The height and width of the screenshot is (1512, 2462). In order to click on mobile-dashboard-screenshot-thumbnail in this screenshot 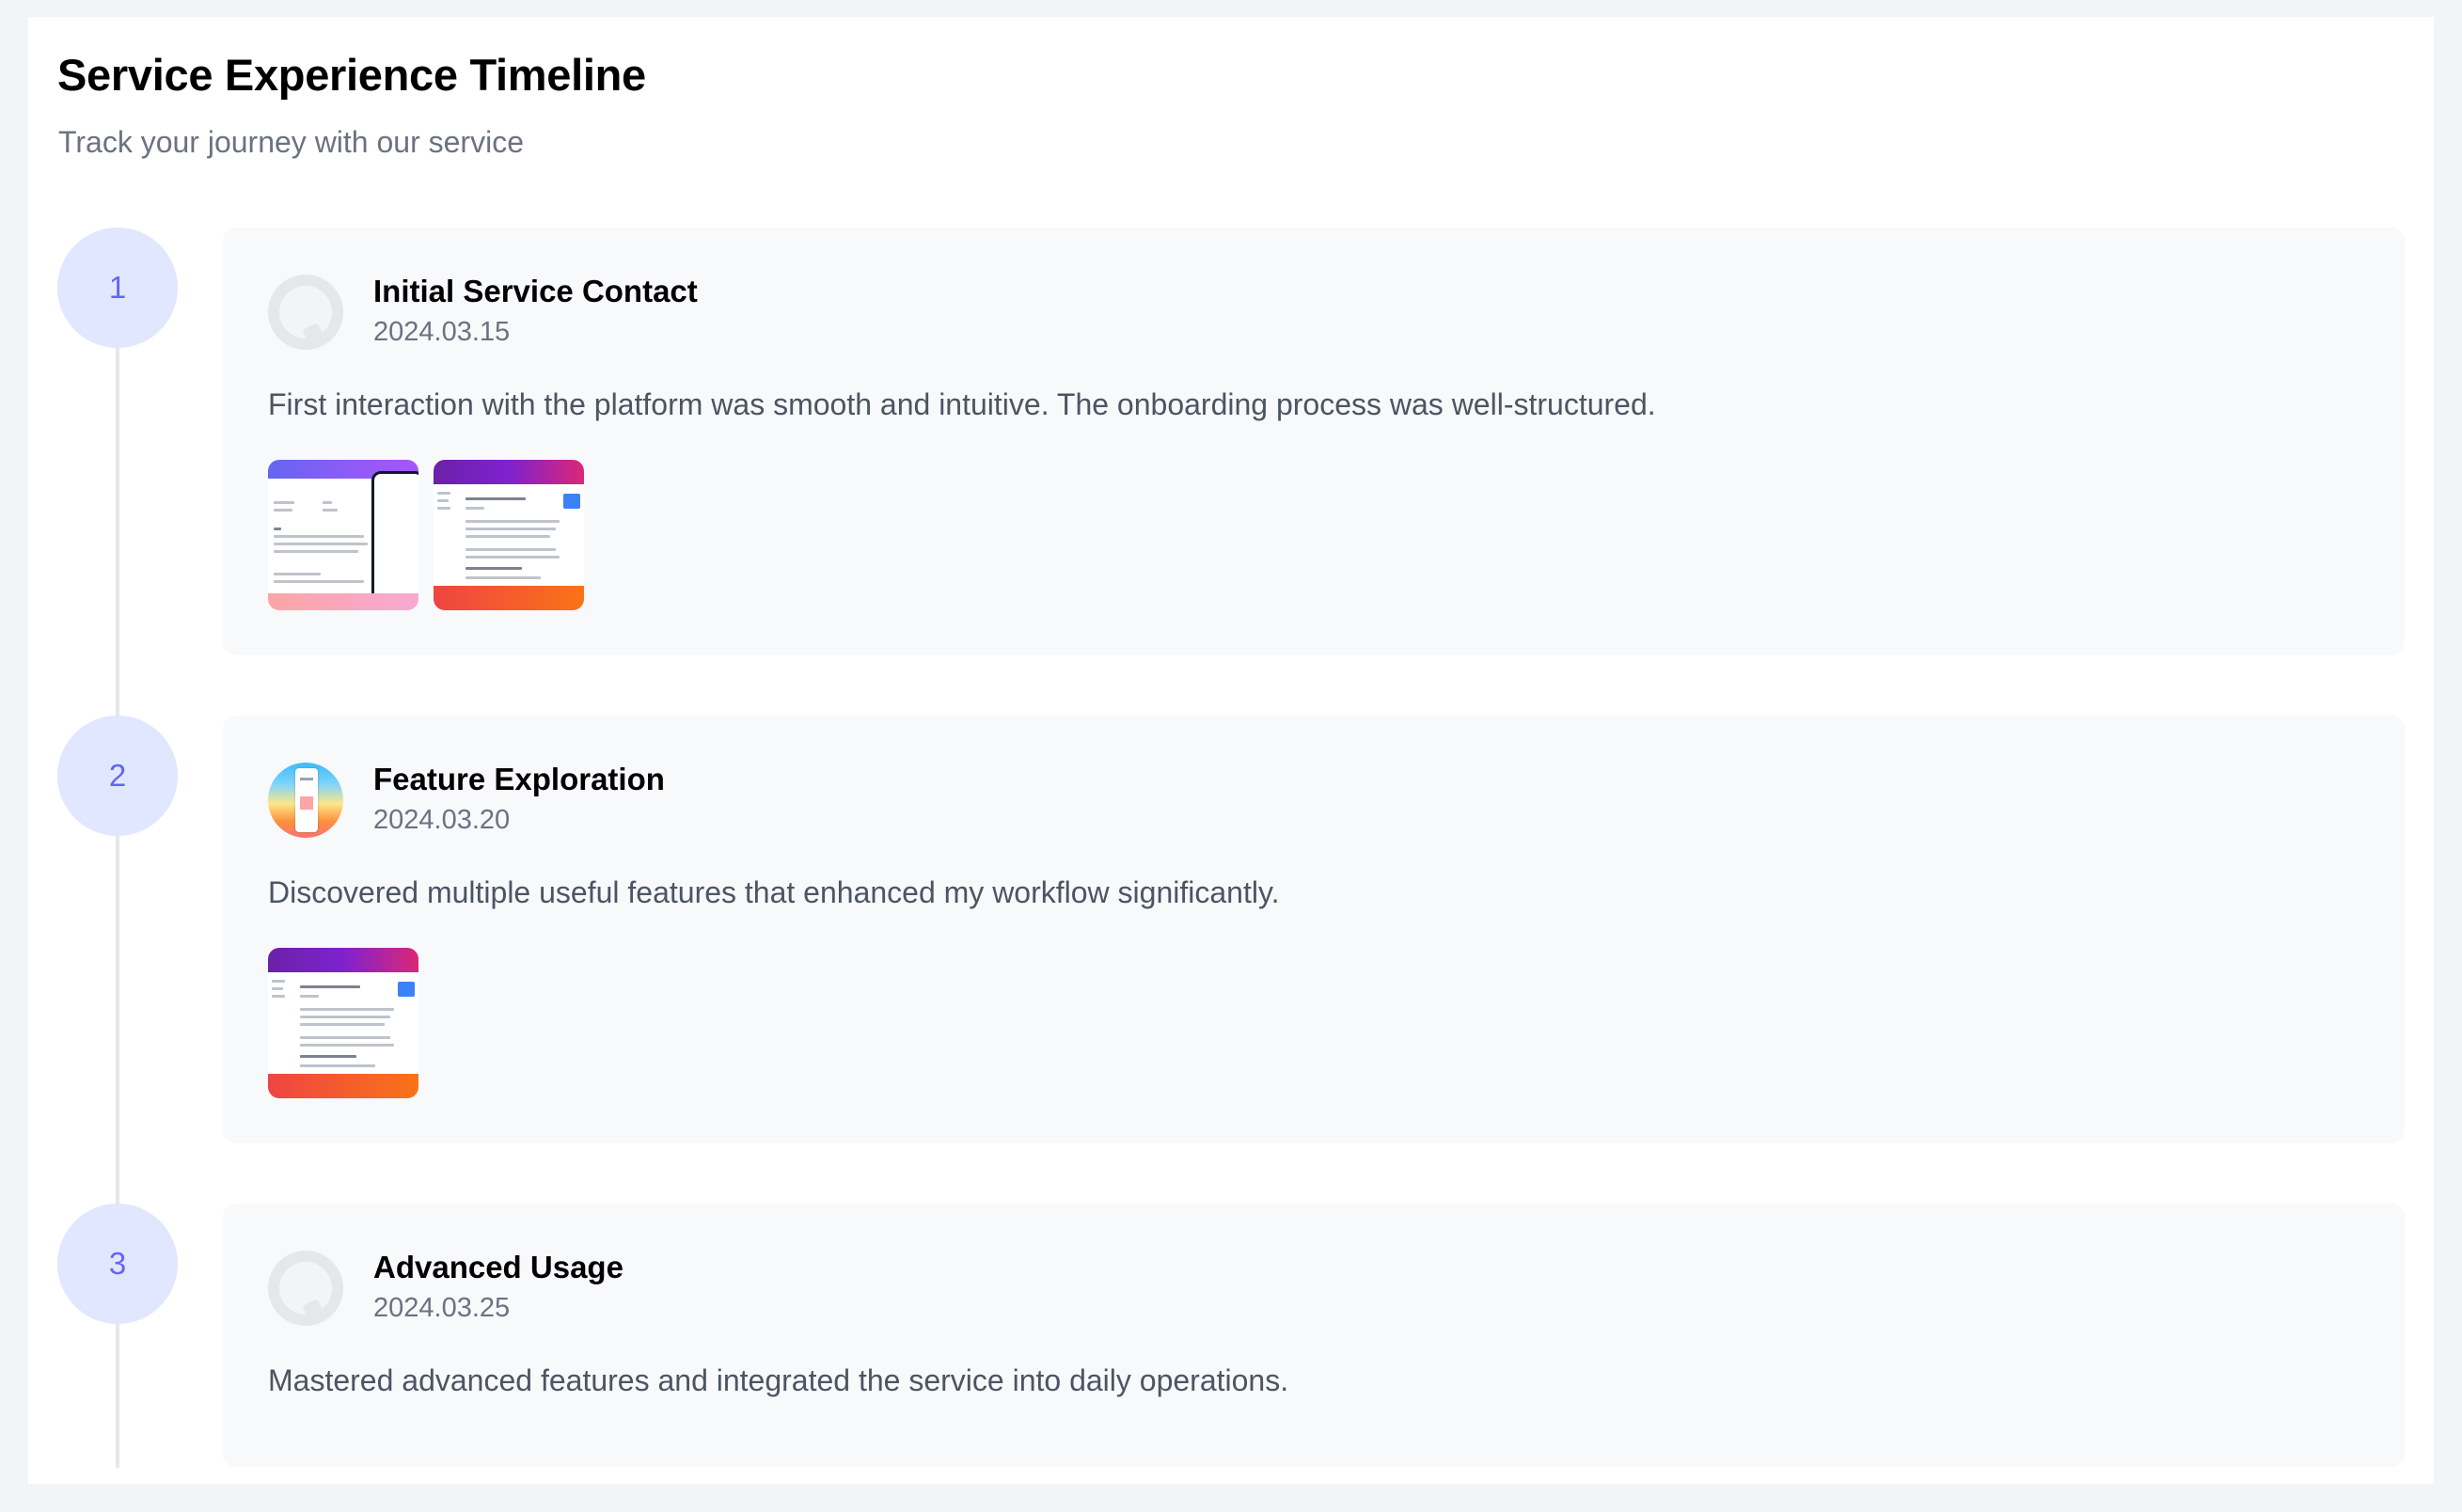, I will do `click(343, 535)`.